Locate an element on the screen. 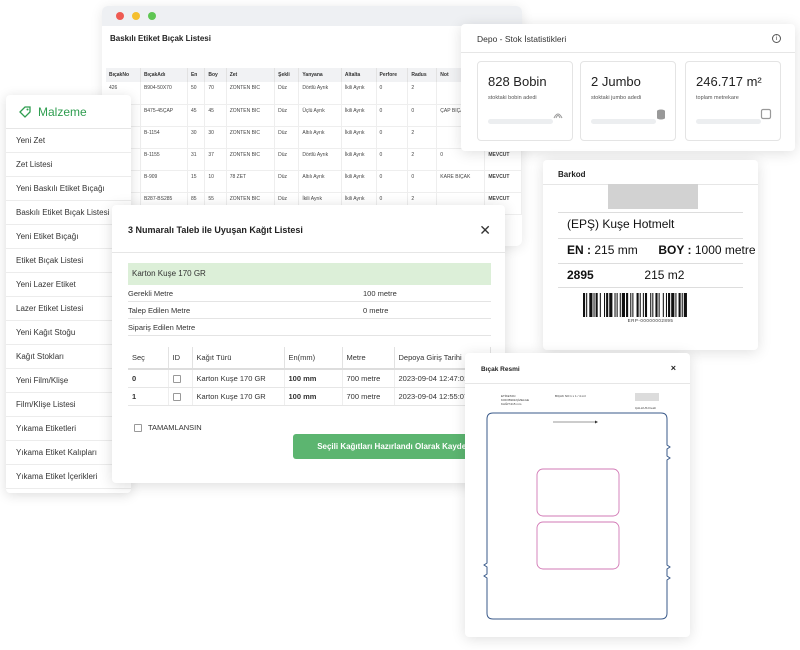  tamamlansin-option: TAMAMLANSIN is located at coordinates (168, 427).